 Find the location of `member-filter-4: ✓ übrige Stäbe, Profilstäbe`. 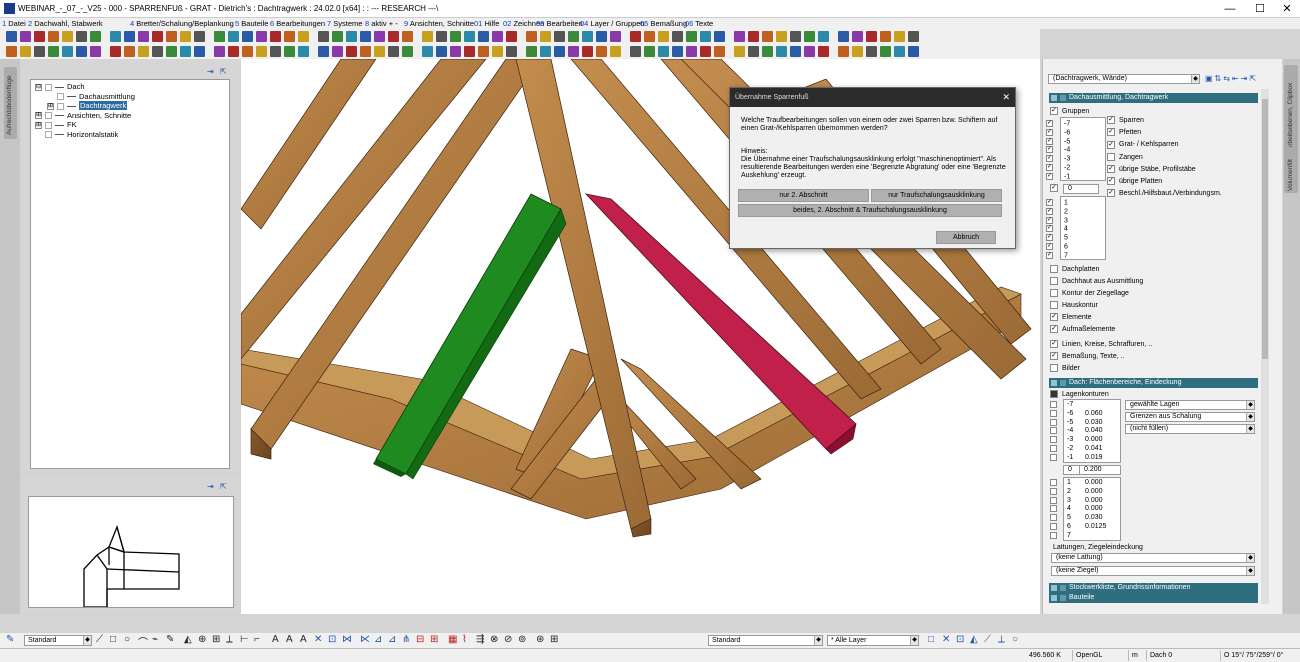

member-filter-4: ✓ übrige Stäbe, Profilstäbe is located at coordinates (1151, 169).